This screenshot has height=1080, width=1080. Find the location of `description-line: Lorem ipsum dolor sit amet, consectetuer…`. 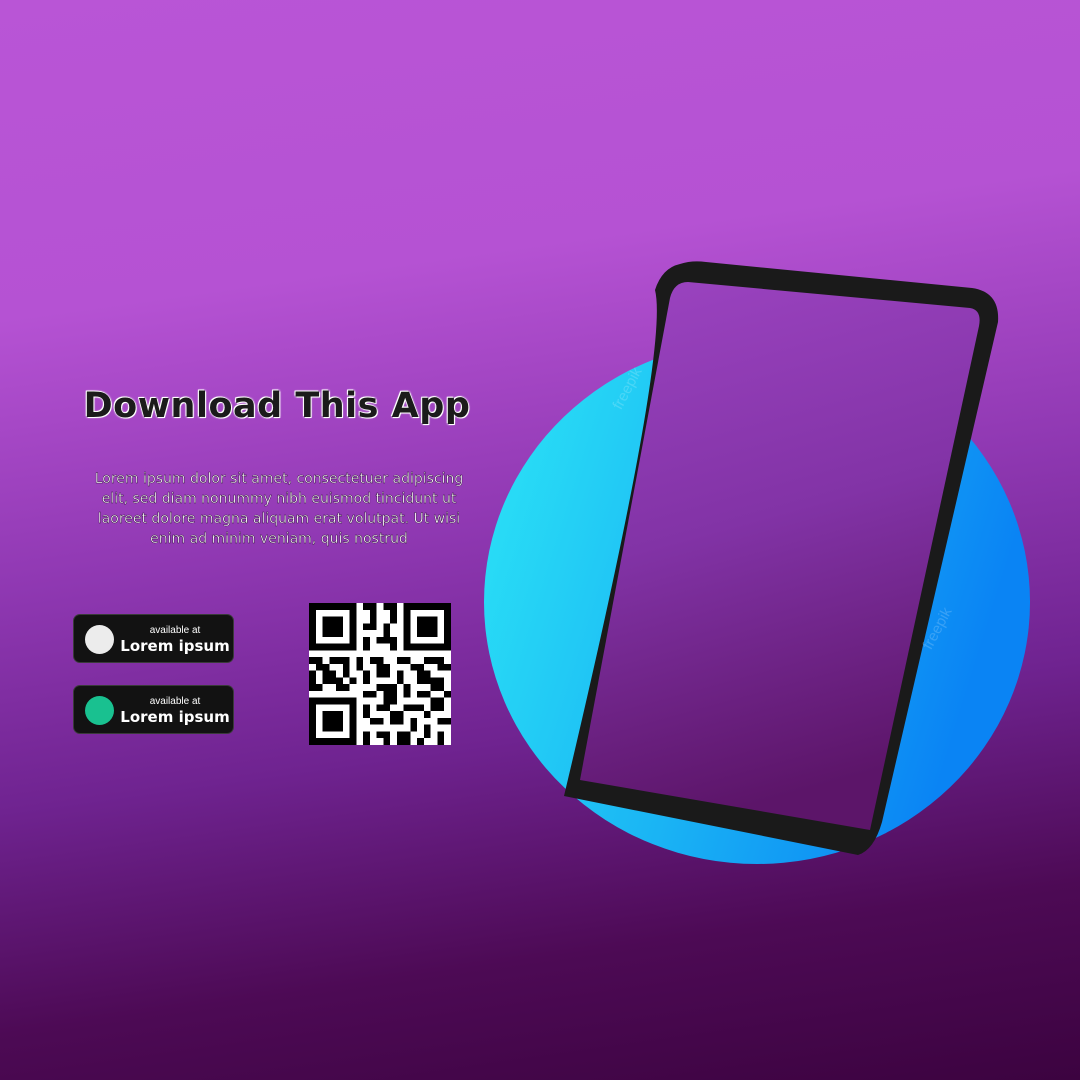

description-line: Lorem ipsum dolor sit amet, consectetuer… is located at coordinates (279, 479).